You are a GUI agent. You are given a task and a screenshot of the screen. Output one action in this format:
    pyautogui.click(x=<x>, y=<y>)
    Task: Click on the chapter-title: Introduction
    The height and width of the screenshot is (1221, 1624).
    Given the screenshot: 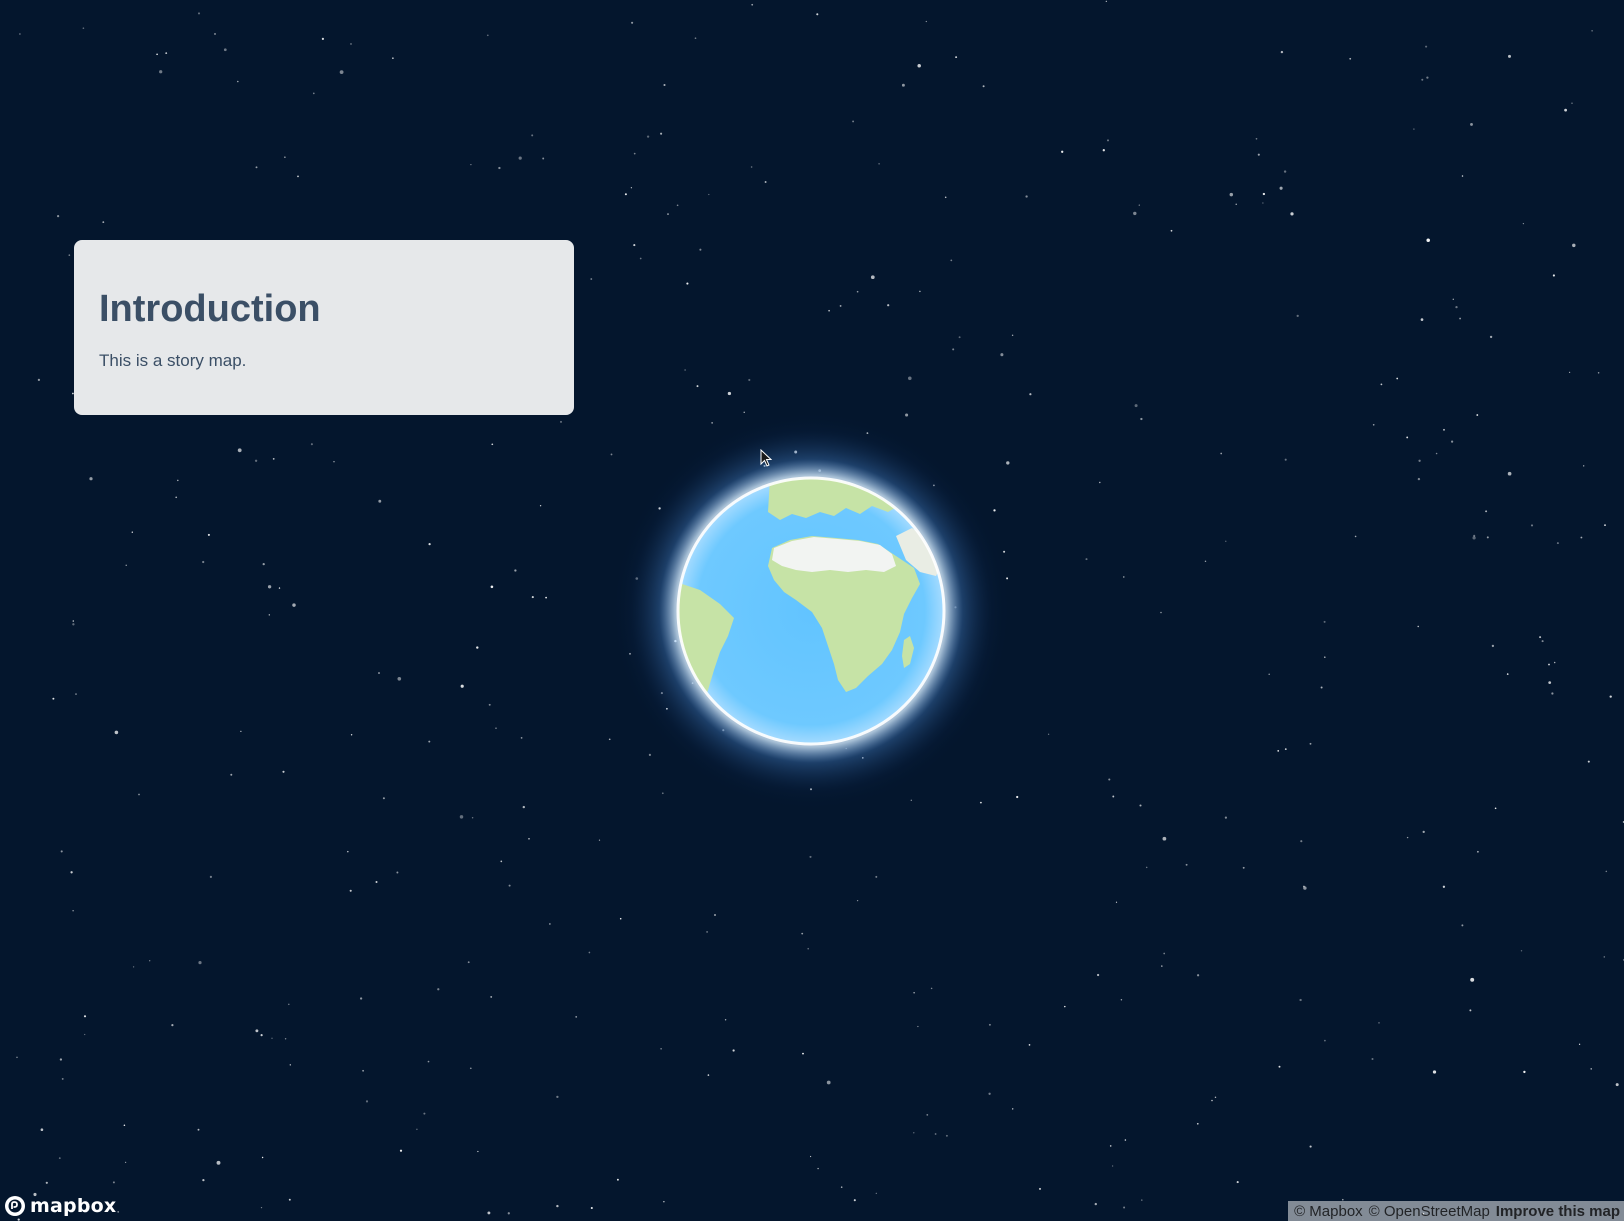 What is the action you would take?
    pyautogui.click(x=210, y=309)
    